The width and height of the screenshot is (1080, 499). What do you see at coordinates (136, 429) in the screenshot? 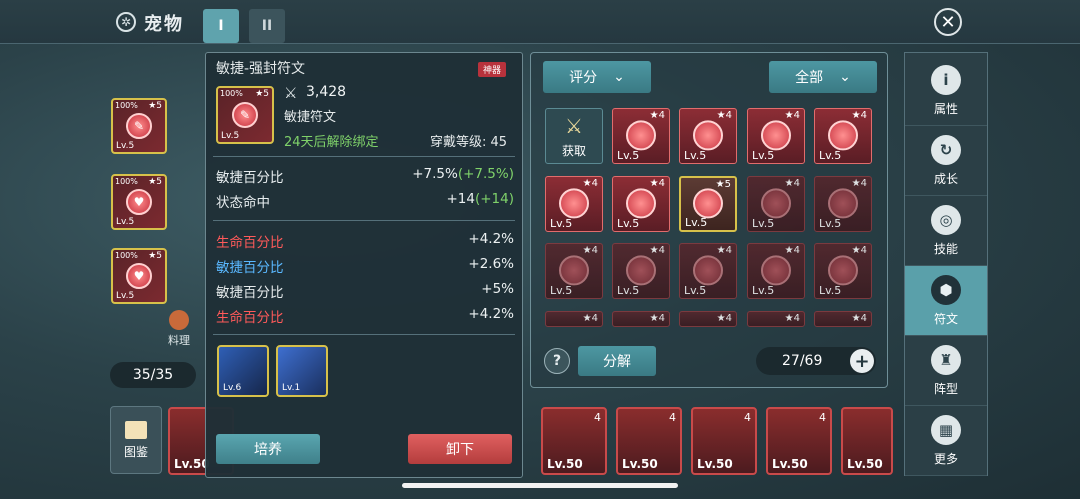
I see `book-icon` at bounding box center [136, 429].